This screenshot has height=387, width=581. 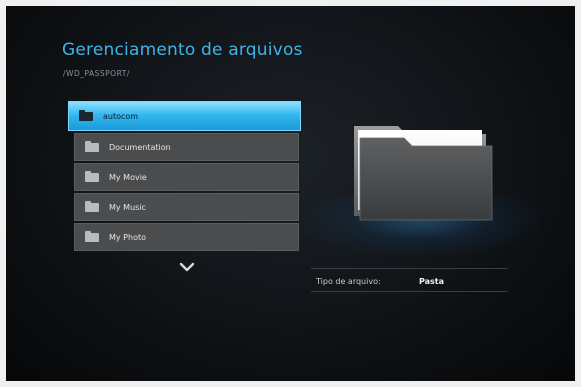 I want to click on breadcrumb-path: /WD_PASSPORT/, so click(x=96, y=73).